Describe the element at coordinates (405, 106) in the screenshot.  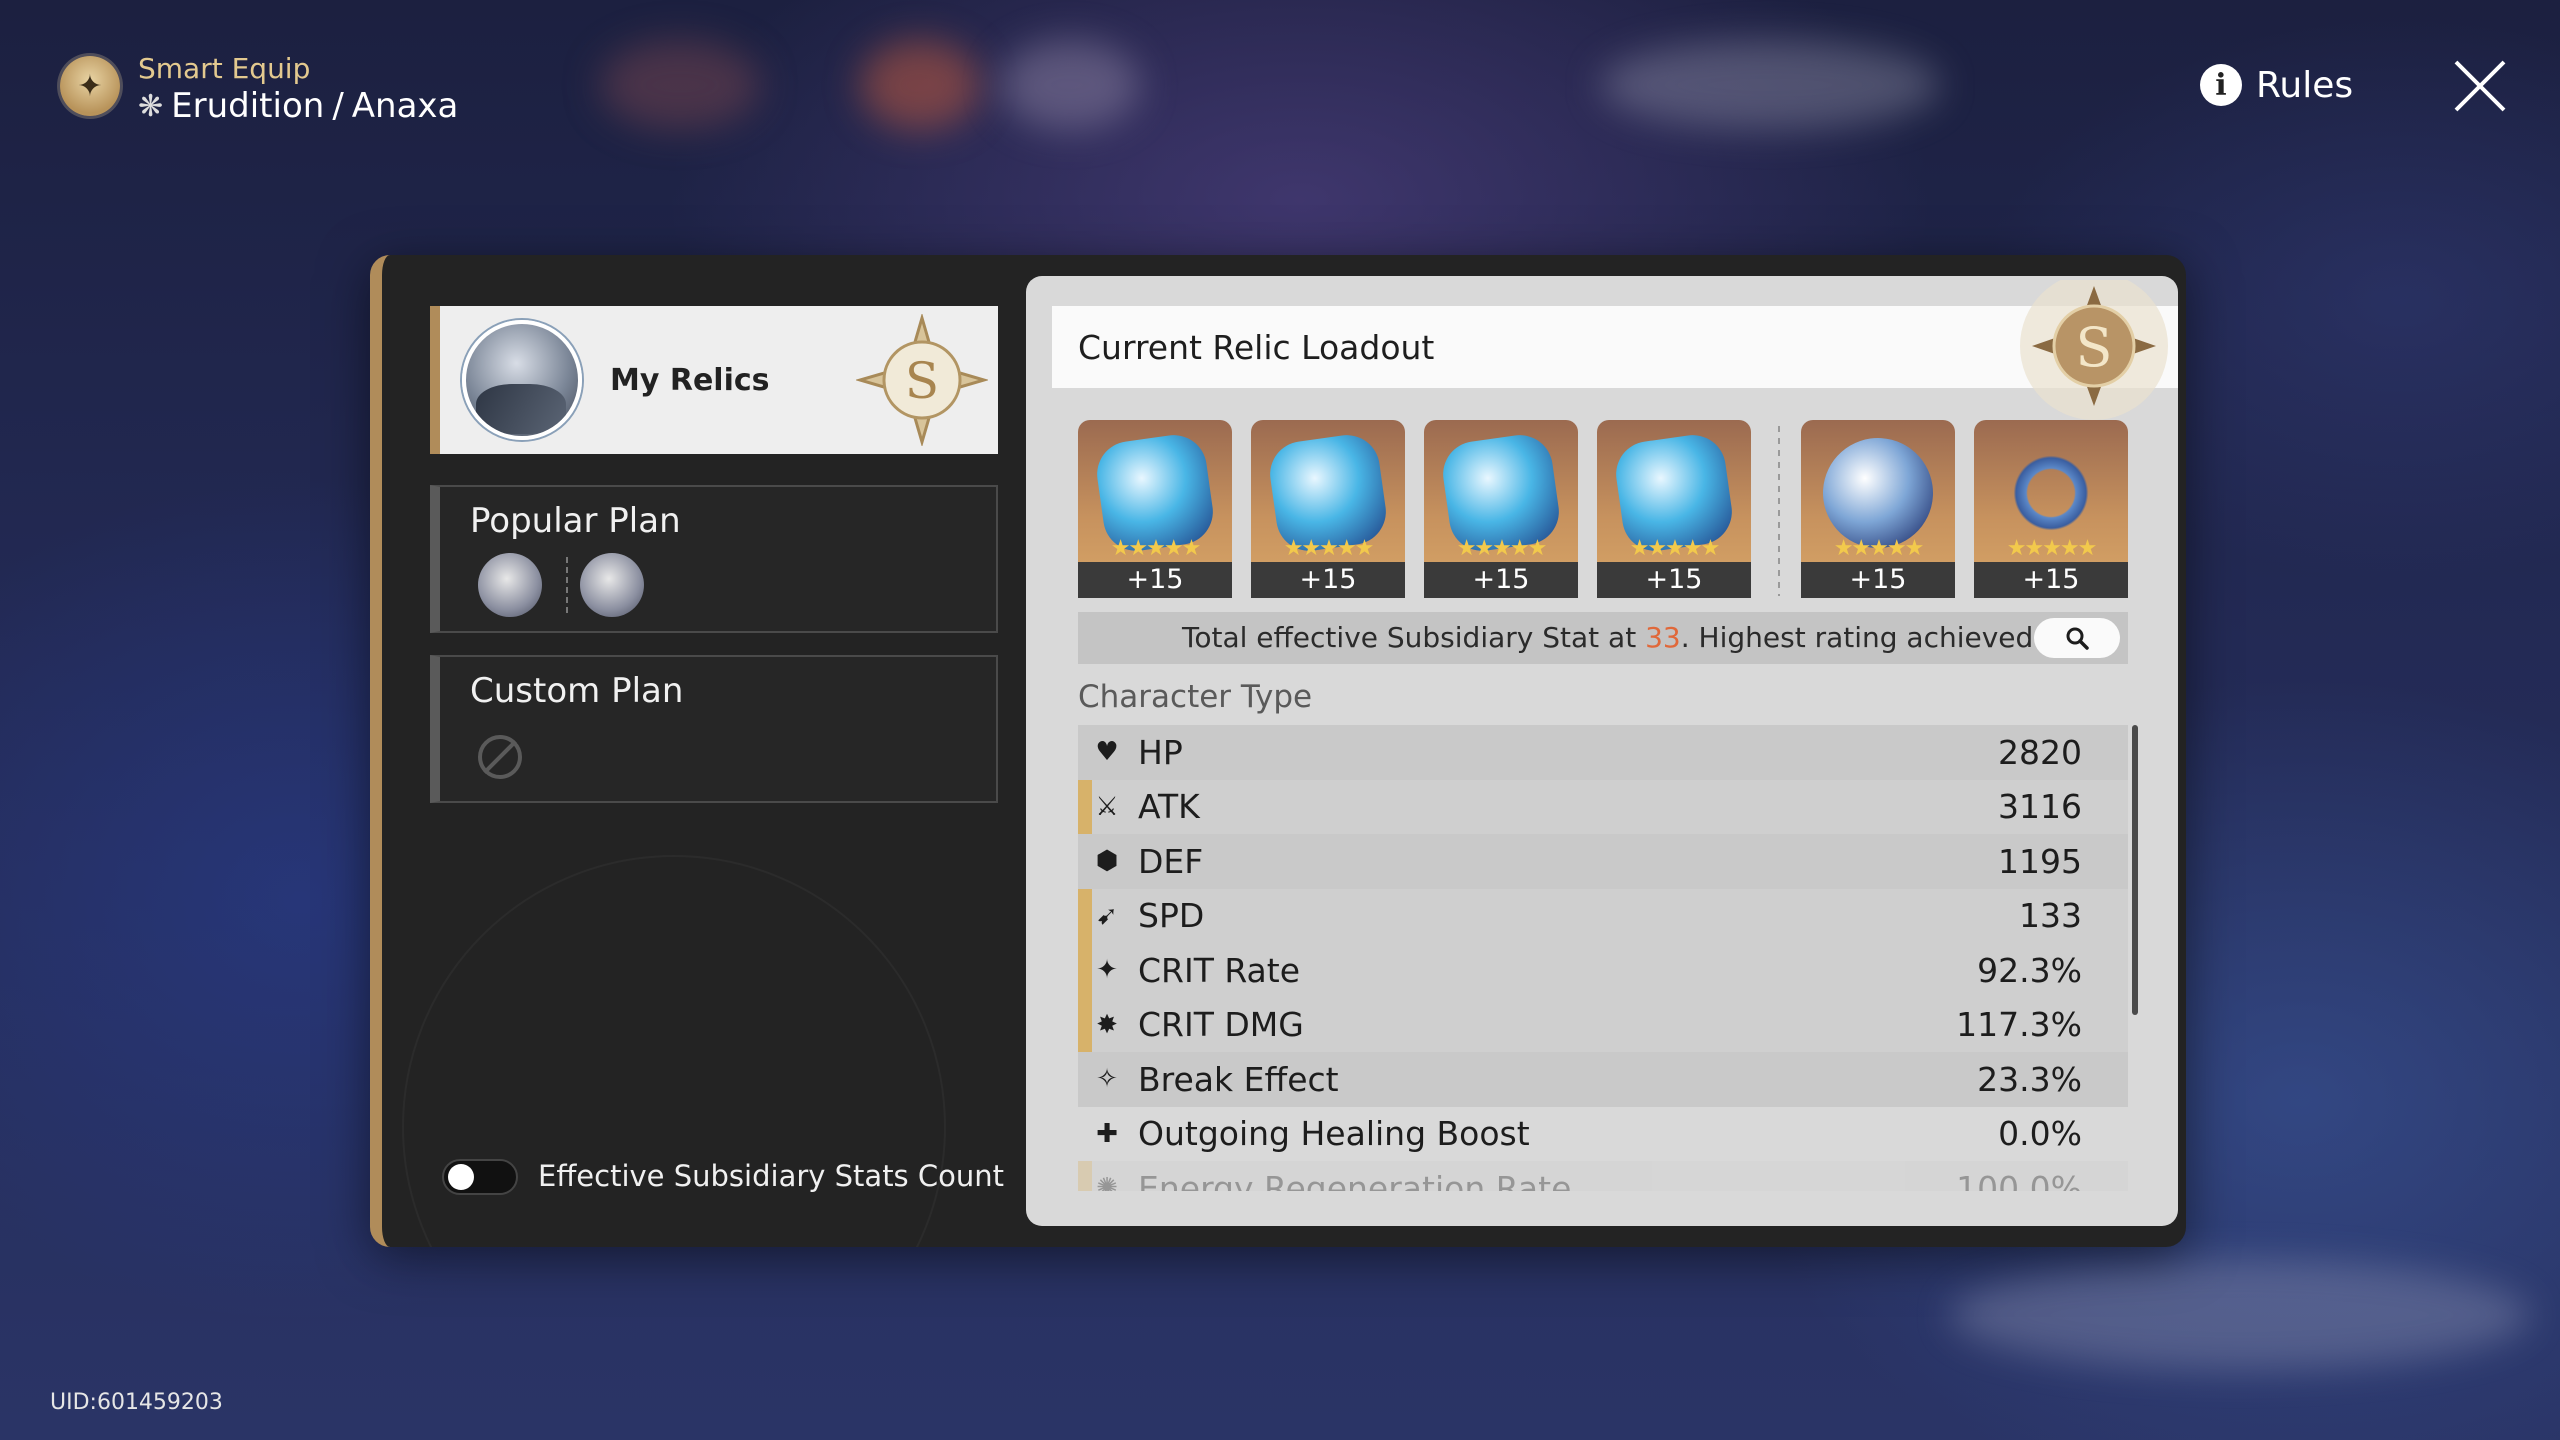
I see `character-name: Anaxa` at that location.